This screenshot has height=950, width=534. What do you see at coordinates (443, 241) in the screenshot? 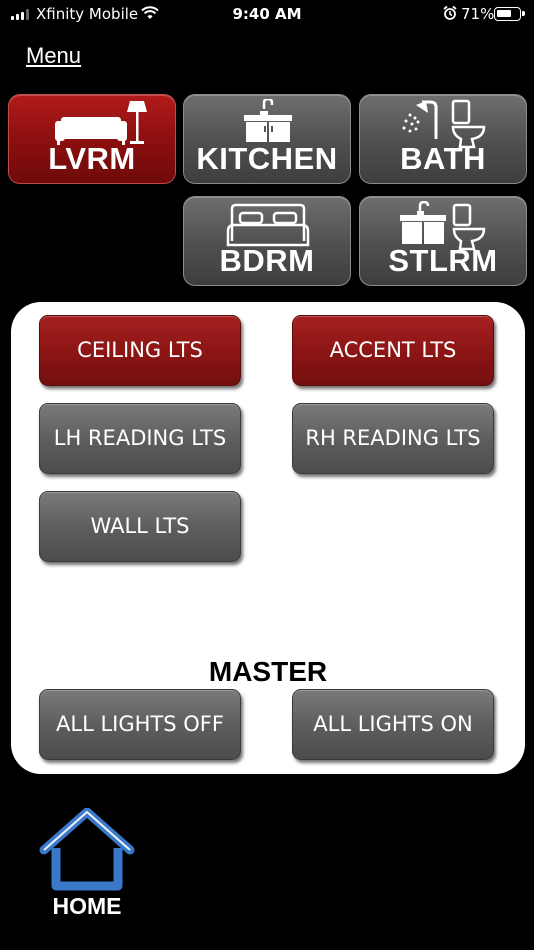
I see `room-button-stlrm: STLRM` at bounding box center [443, 241].